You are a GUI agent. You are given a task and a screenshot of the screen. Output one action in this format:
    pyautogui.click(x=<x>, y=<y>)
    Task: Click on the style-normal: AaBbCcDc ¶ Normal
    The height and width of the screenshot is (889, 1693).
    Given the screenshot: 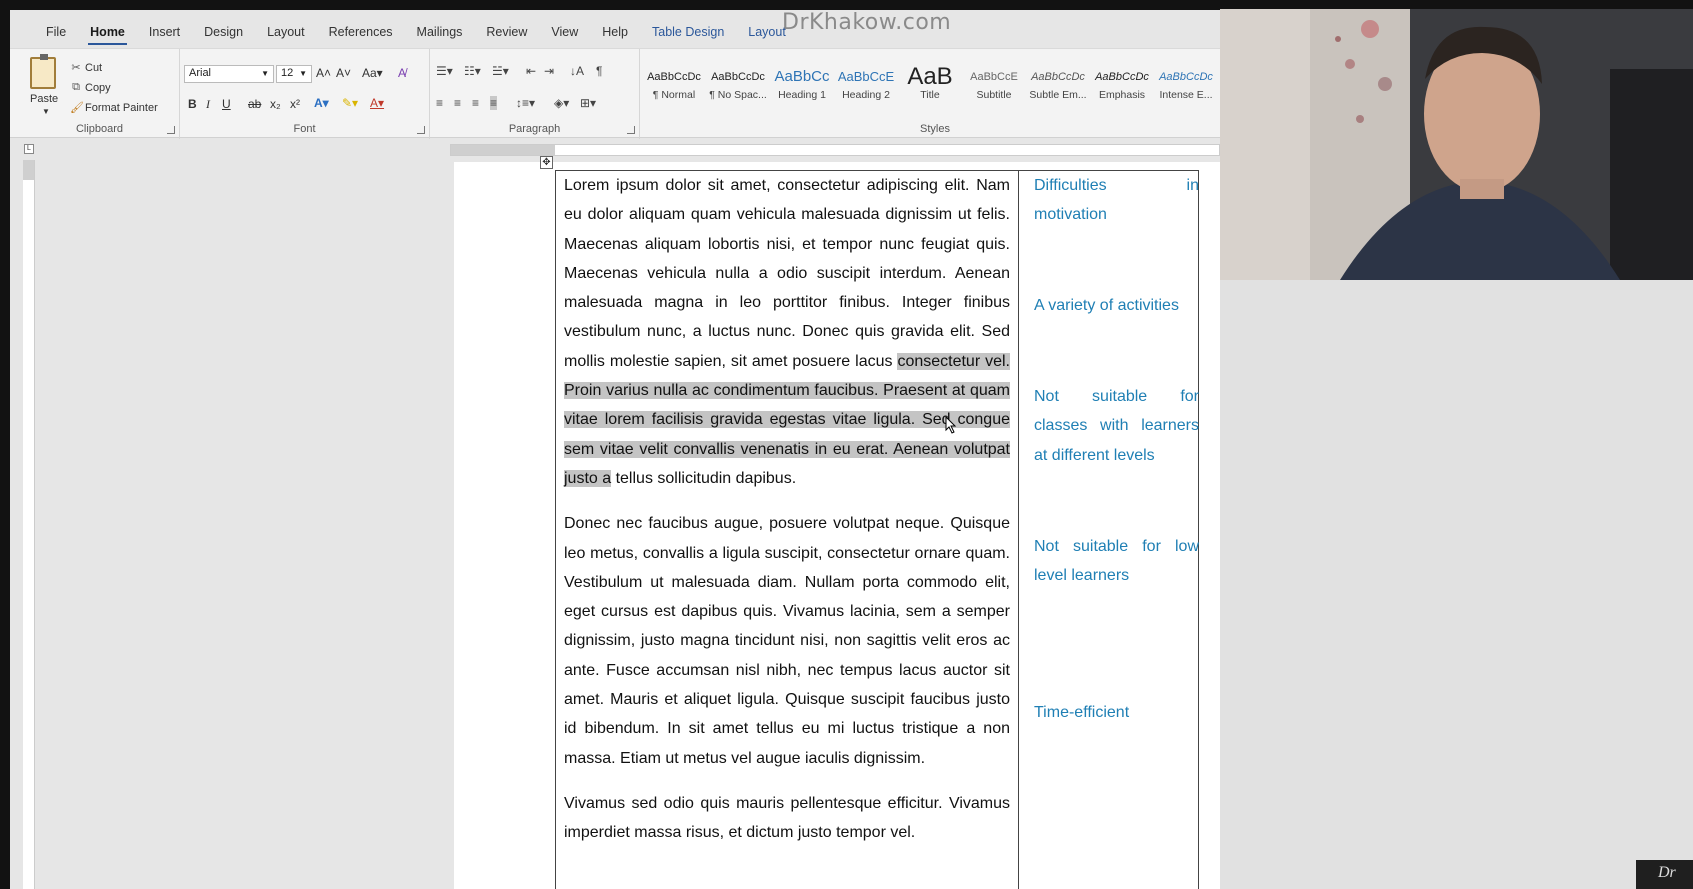 What is the action you would take?
    pyautogui.click(x=674, y=92)
    